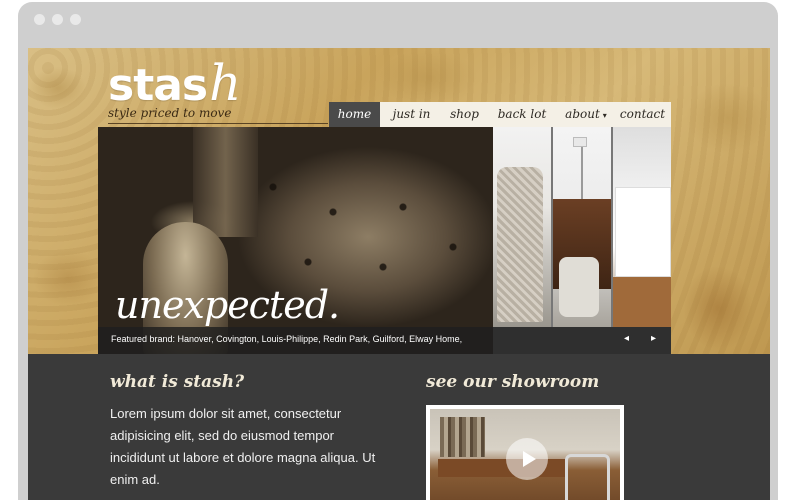 The width and height of the screenshot is (800, 500). What do you see at coordinates (503, 468) in the screenshot?
I see `video-desk-shape` at bounding box center [503, 468].